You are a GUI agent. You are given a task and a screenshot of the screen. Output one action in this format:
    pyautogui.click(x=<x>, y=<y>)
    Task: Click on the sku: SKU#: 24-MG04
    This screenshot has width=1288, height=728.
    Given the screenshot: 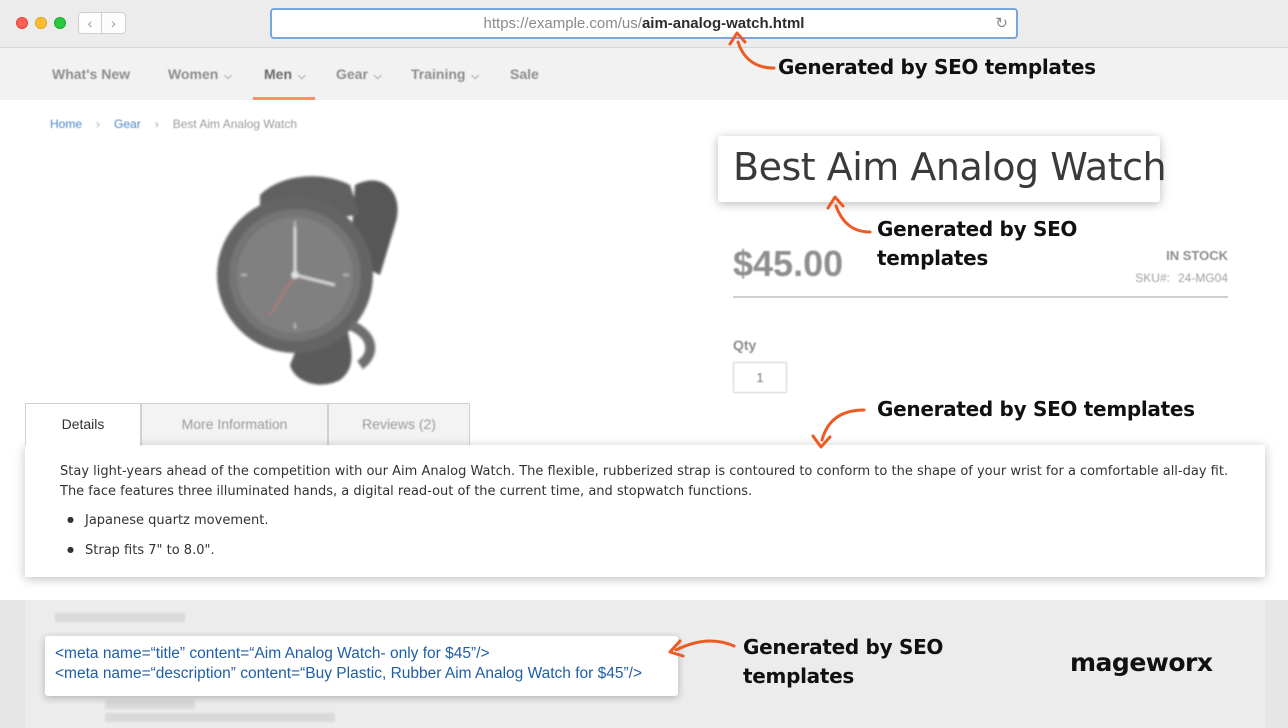 What is the action you would take?
    pyautogui.click(x=1173, y=278)
    